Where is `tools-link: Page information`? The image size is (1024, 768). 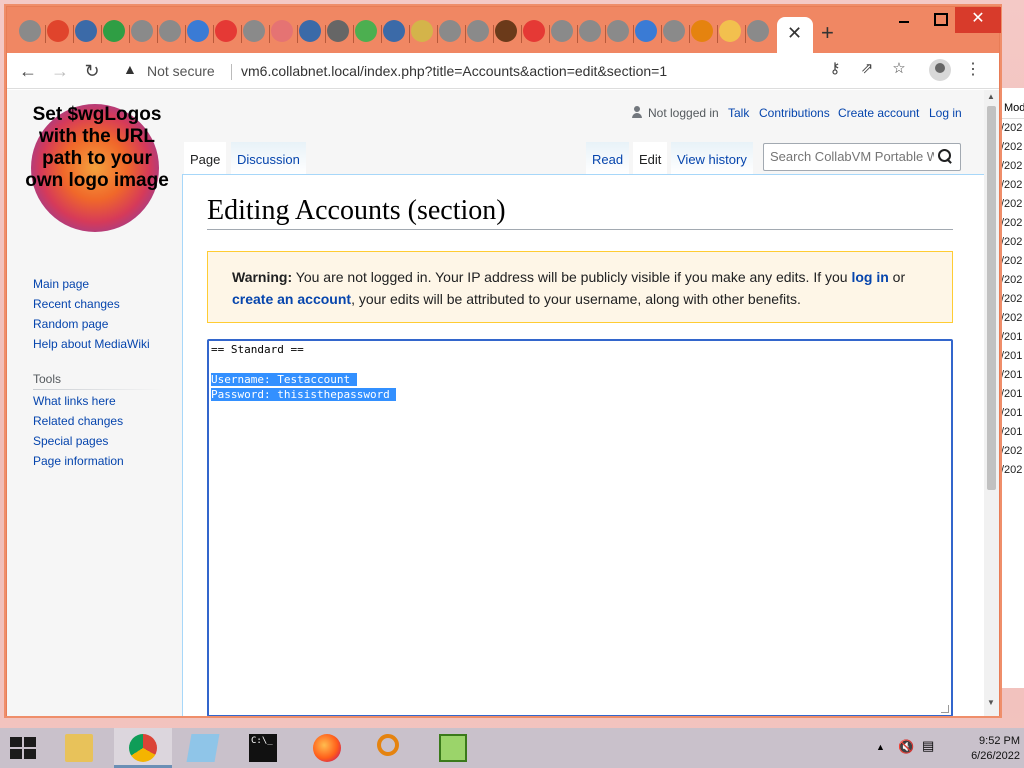
tools-link: Page information is located at coordinates (78, 461).